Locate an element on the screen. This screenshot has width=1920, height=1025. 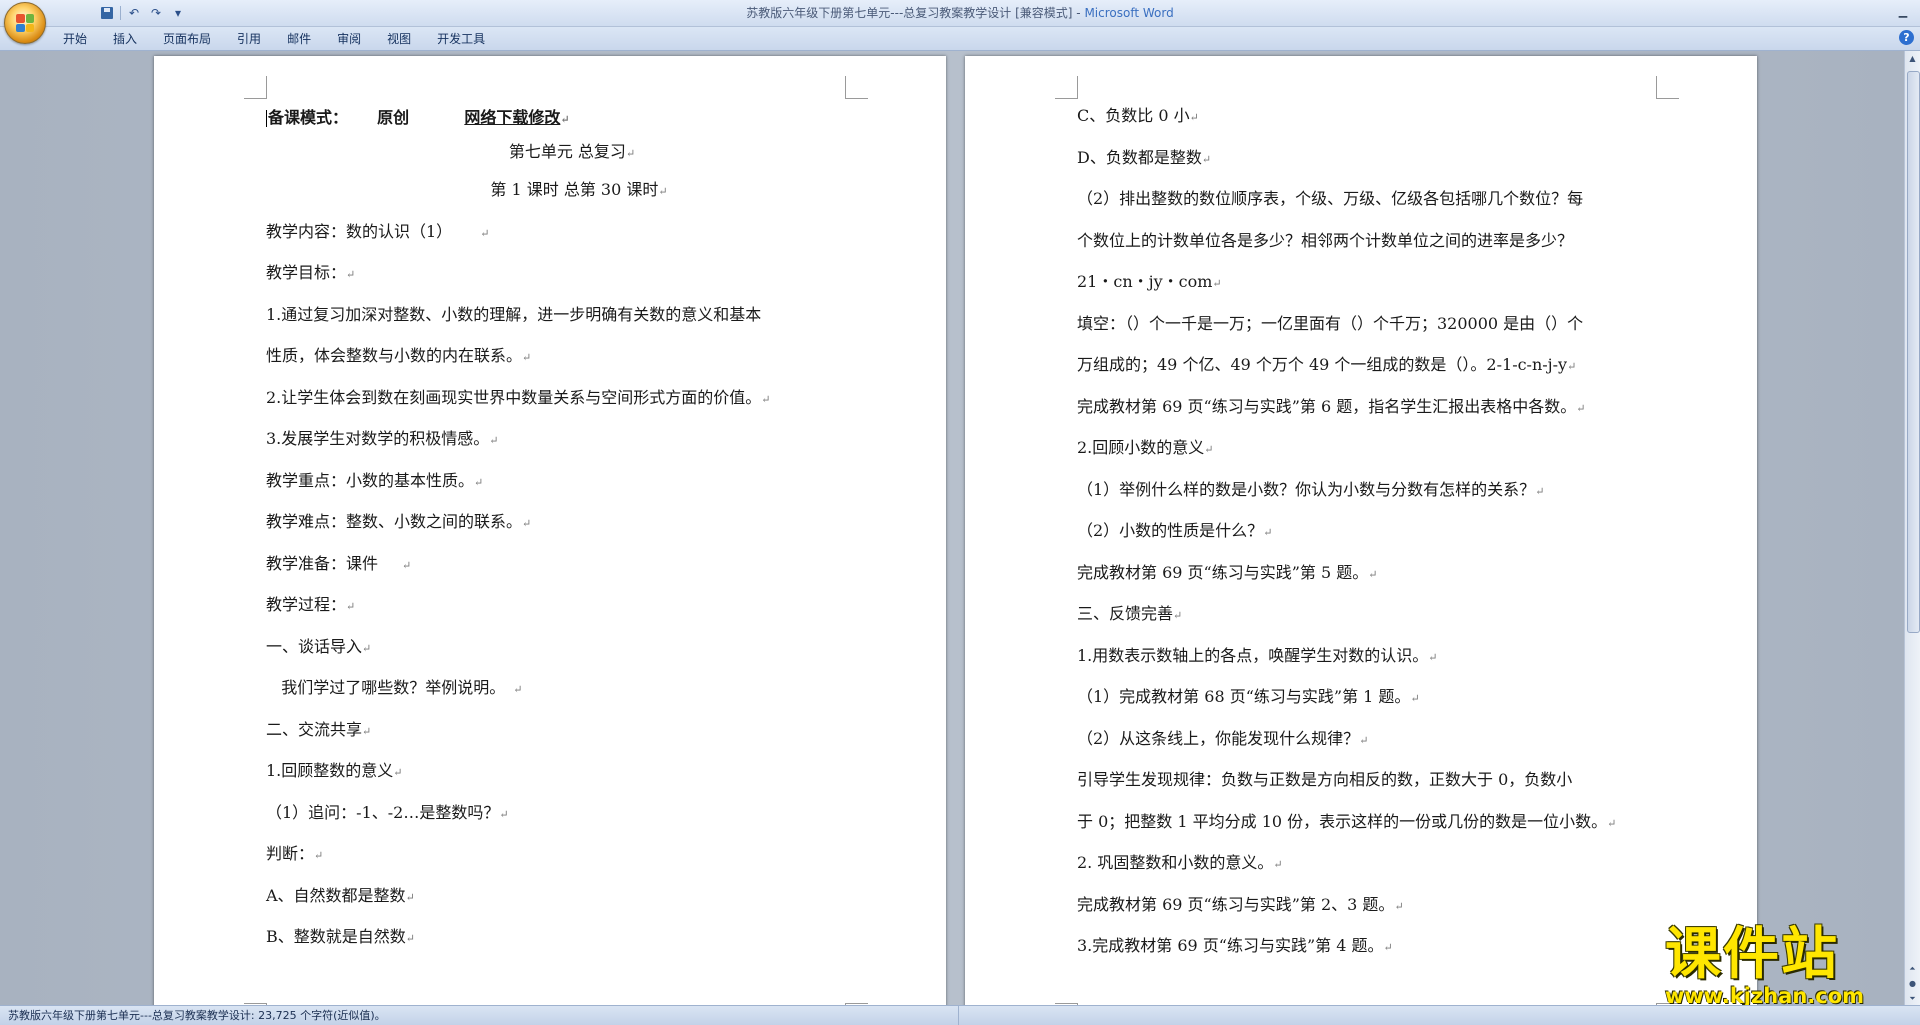
tab-view: 视图 is located at coordinates (399, 39).